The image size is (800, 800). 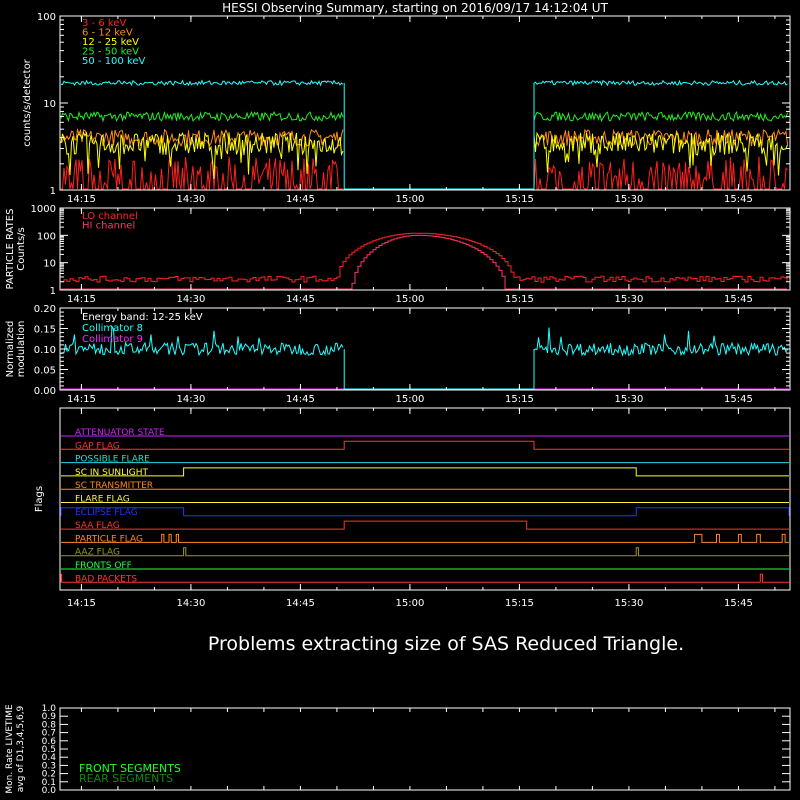 I want to click on flag-label-4: SC TRANSMITTER, so click(x=114, y=486).